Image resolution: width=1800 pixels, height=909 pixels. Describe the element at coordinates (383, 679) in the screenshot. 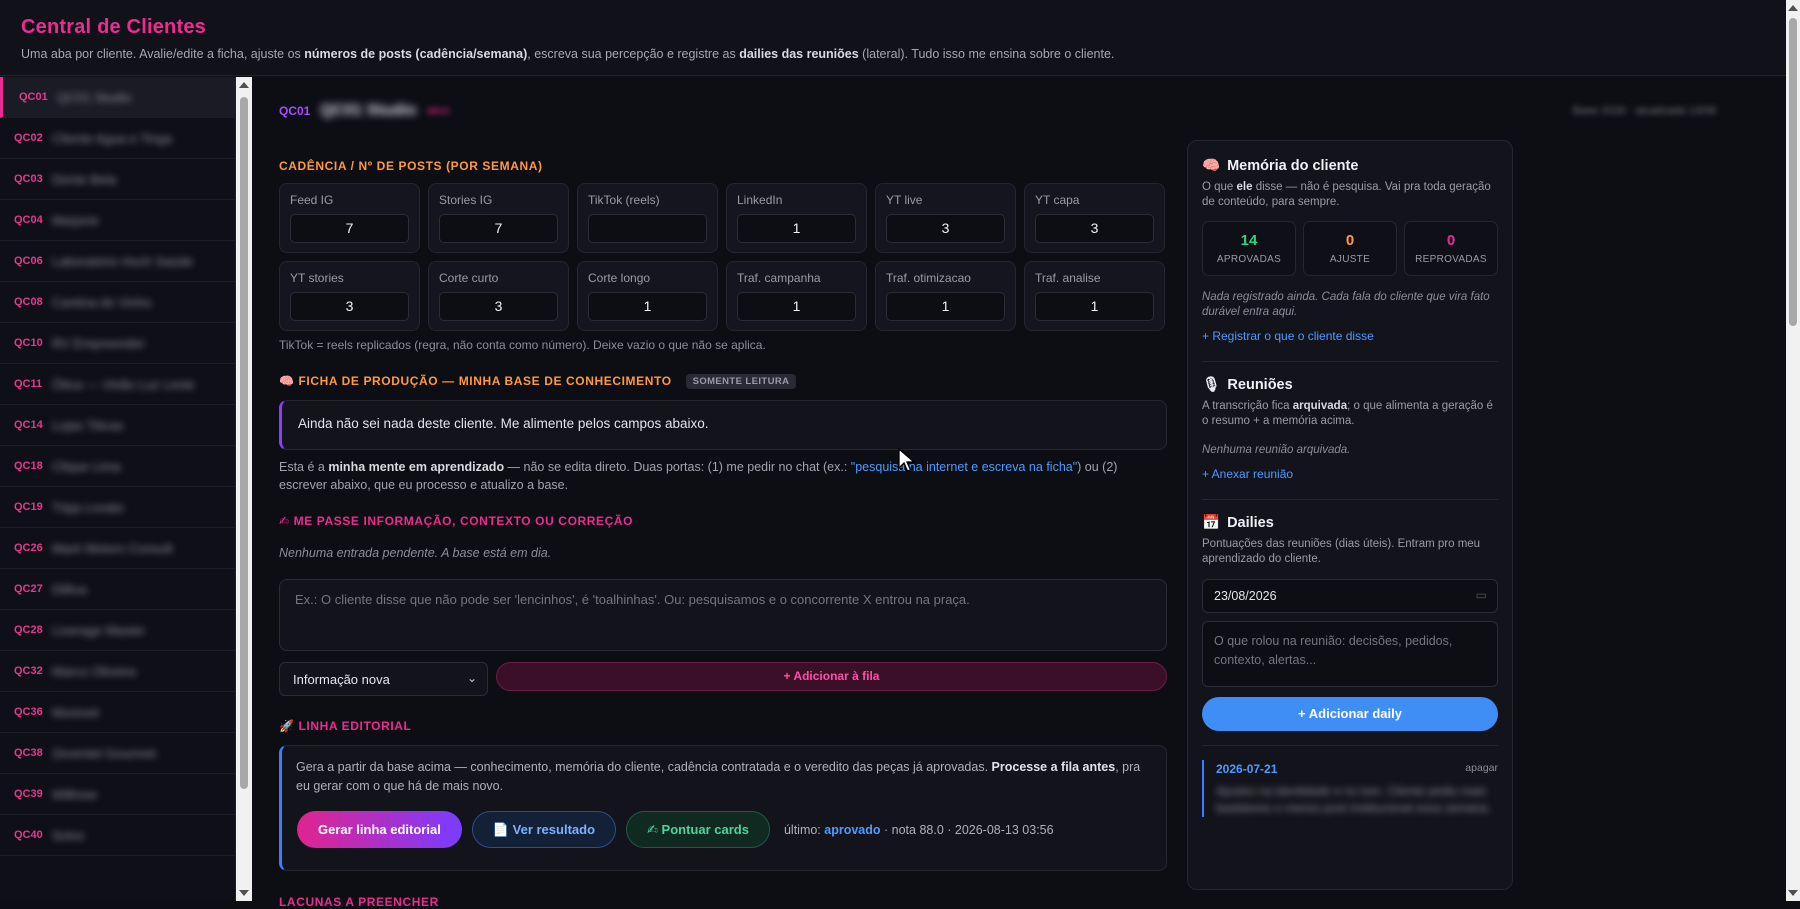

I see `entry-type-select: Informação nova ⌄` at that location.